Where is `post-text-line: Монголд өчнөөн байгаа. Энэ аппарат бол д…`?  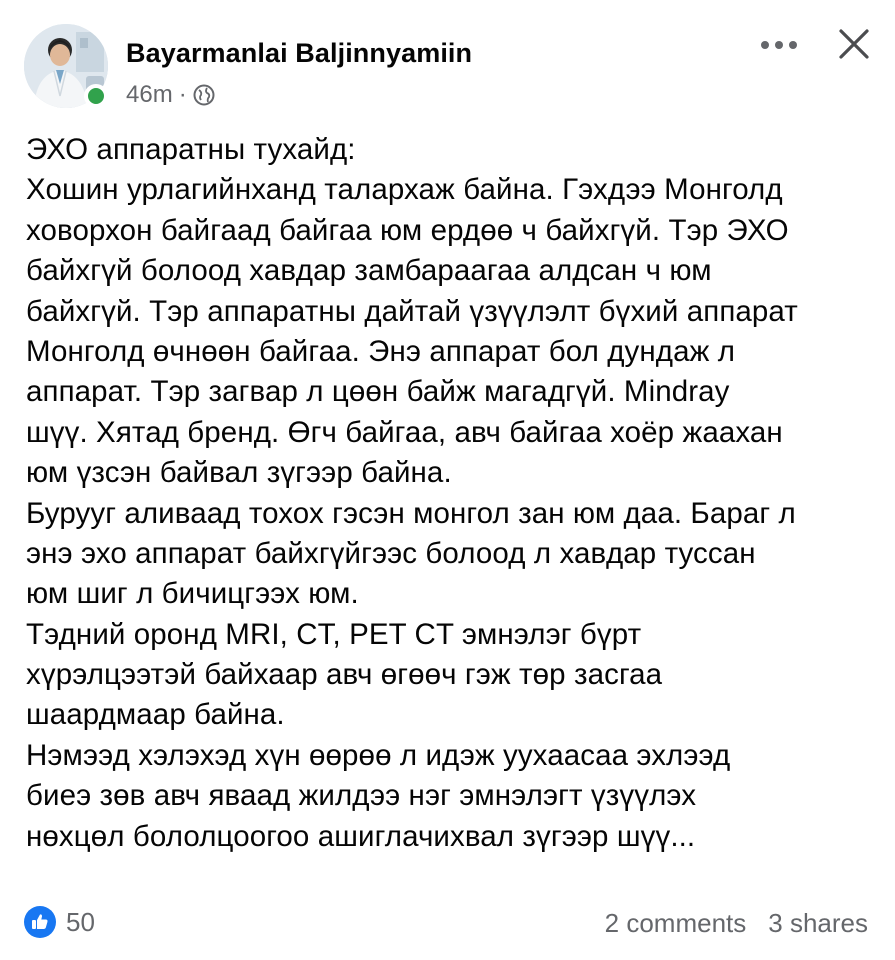
post-text-line: Монголд өчнөөн байгаа. Энэ аппарат бол д… is located at coordinates (381, 351).